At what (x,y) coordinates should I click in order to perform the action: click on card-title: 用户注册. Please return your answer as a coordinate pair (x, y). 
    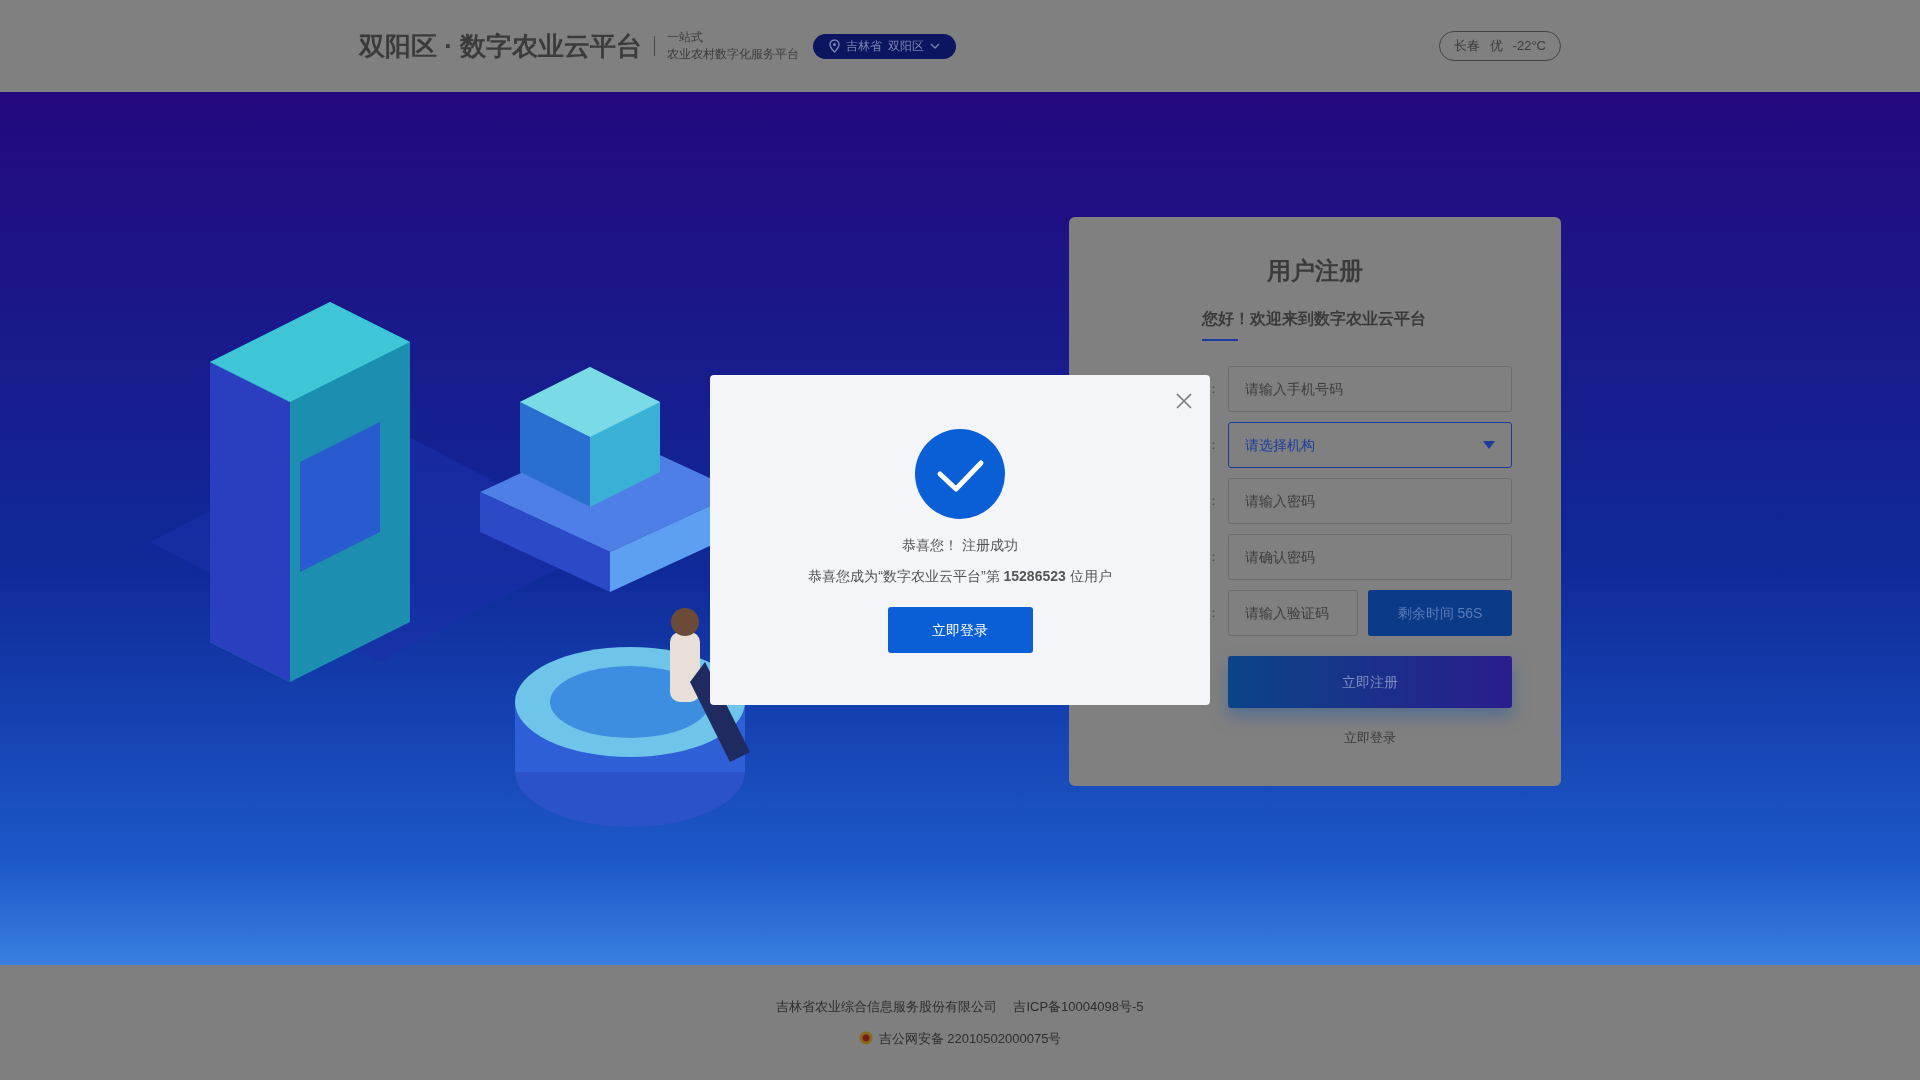
    Looking at the image, I should click on (1315, 271).